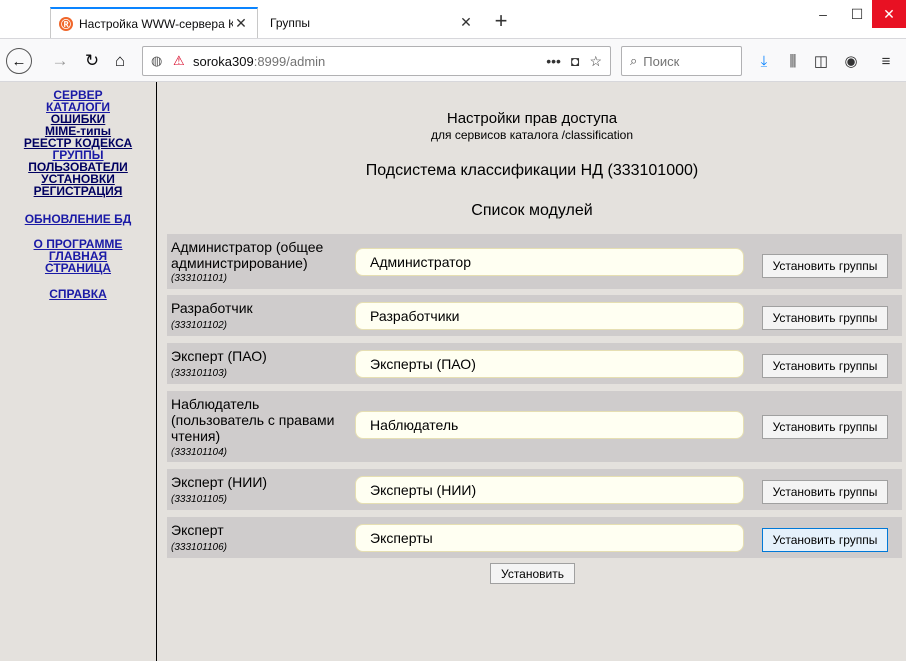 The height and width of the screenshot is (661, 906). I want to click on module-code: (333101102), so click(199, 325).